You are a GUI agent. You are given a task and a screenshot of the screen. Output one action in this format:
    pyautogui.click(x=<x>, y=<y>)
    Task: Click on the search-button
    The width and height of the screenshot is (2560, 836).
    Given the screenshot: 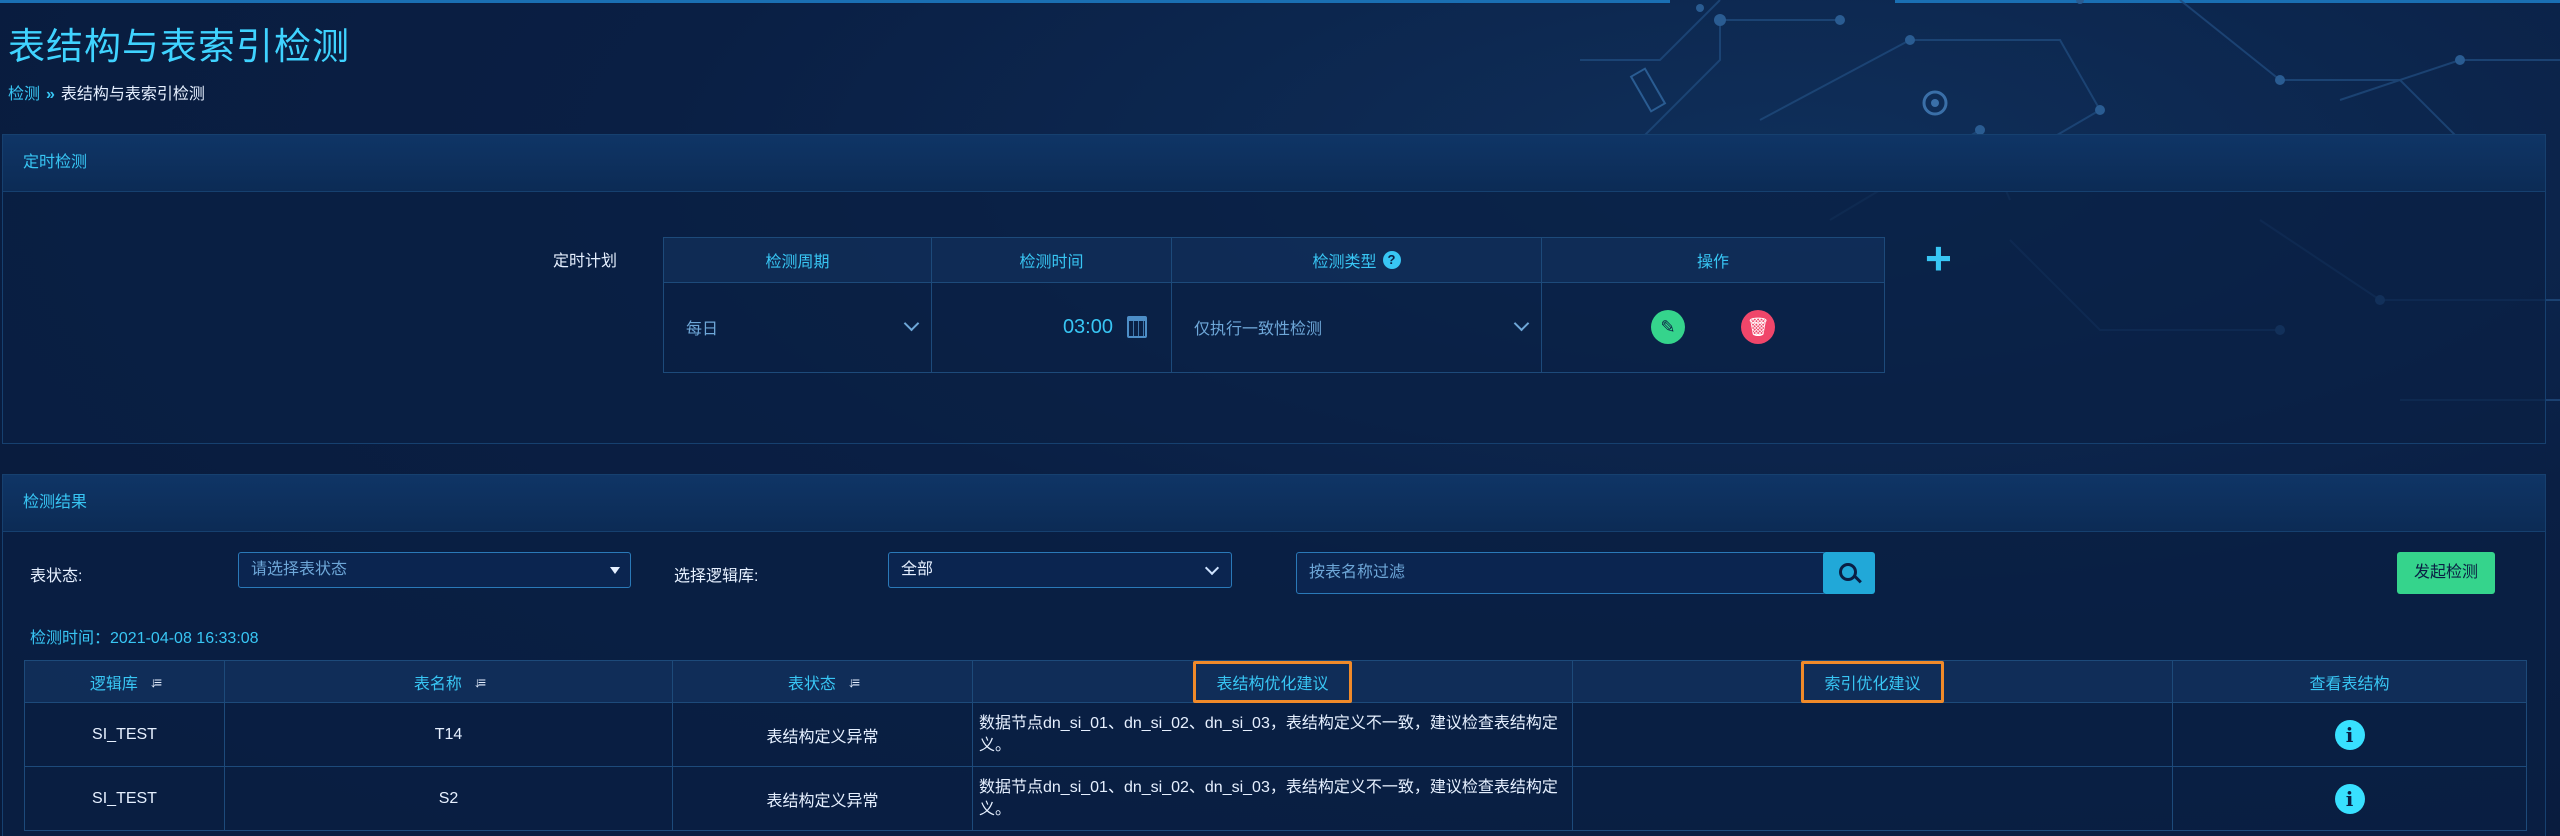 What is the action you would take?
    pyautogui.click(x=1849, y=573)
    